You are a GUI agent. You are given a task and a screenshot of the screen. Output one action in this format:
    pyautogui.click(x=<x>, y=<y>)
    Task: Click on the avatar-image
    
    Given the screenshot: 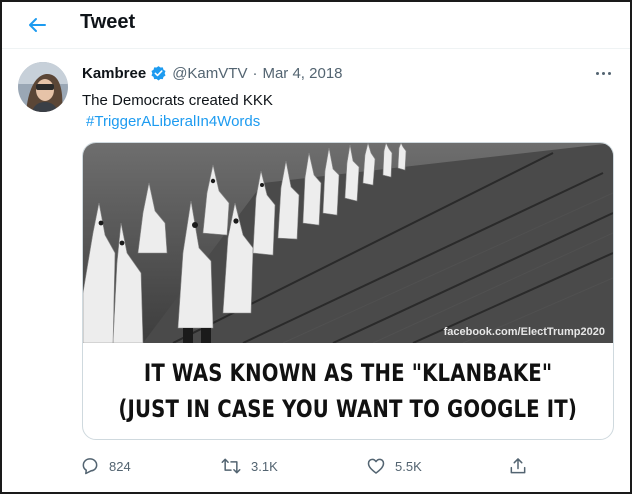 What is the action you would take?
    pyautogui.click(x=43, y=87)
    